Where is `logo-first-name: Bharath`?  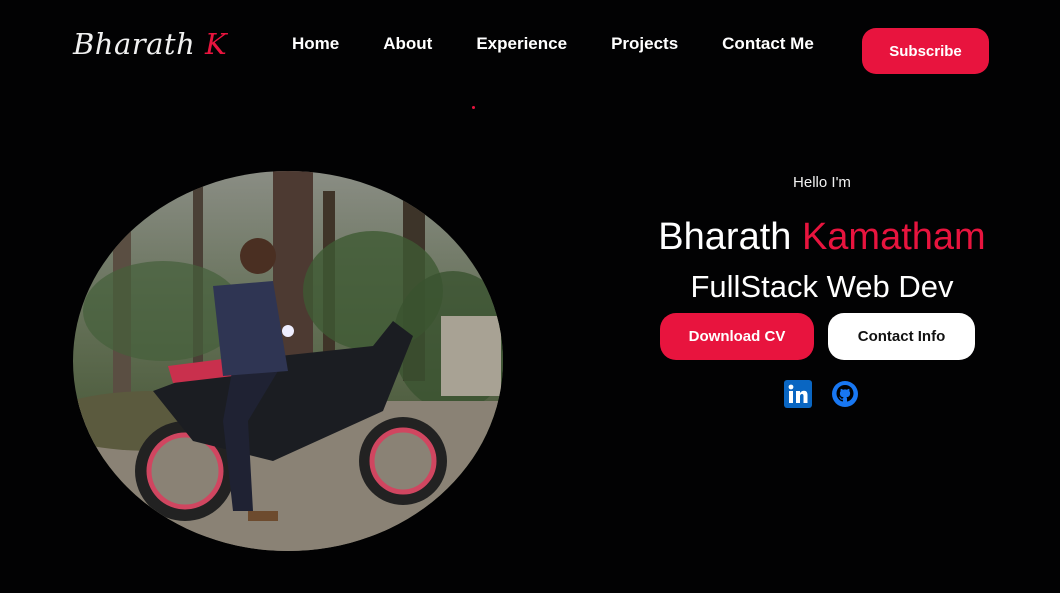 logo-first-name: Bharath is located at coordinates (134, 44).